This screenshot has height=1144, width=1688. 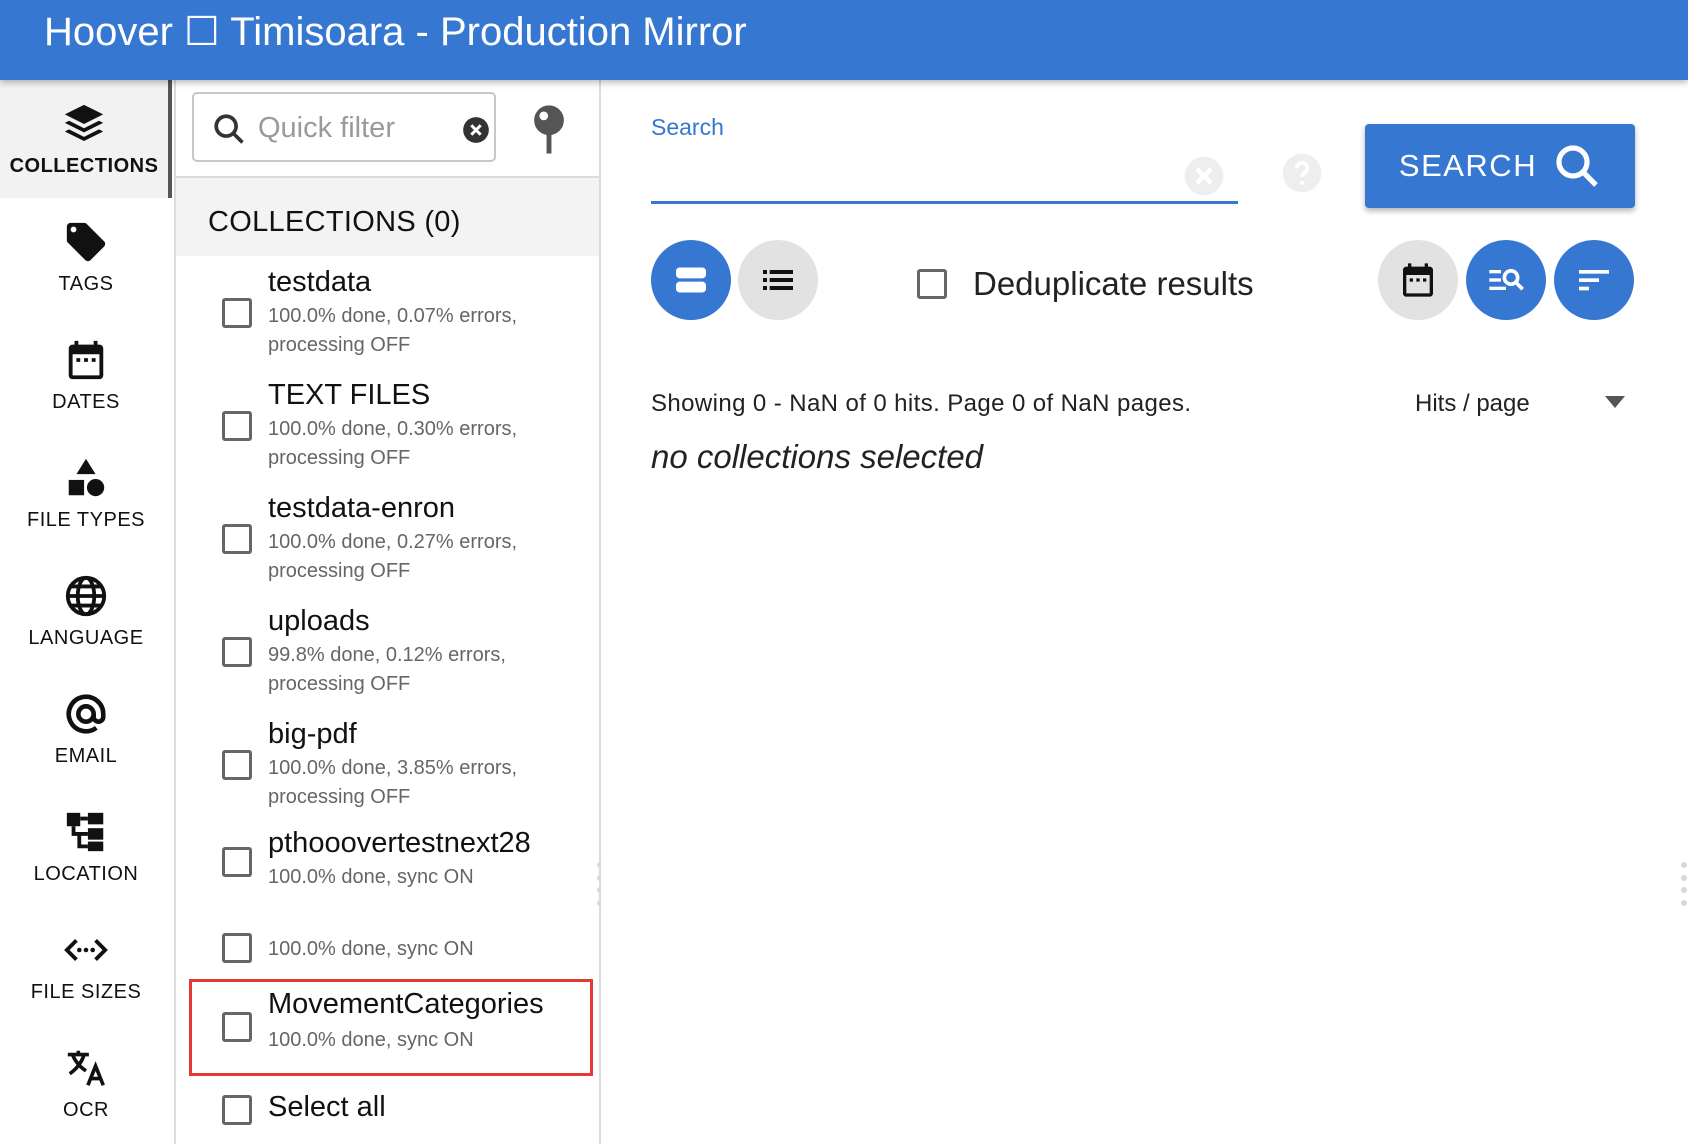 What do you see at coordinates (387, 864) in the screenshot?
I see `list-item-pthooovertestnext28: pthooovertestnext28 100.0% done, sync ON` at bounding box center [387, 864].